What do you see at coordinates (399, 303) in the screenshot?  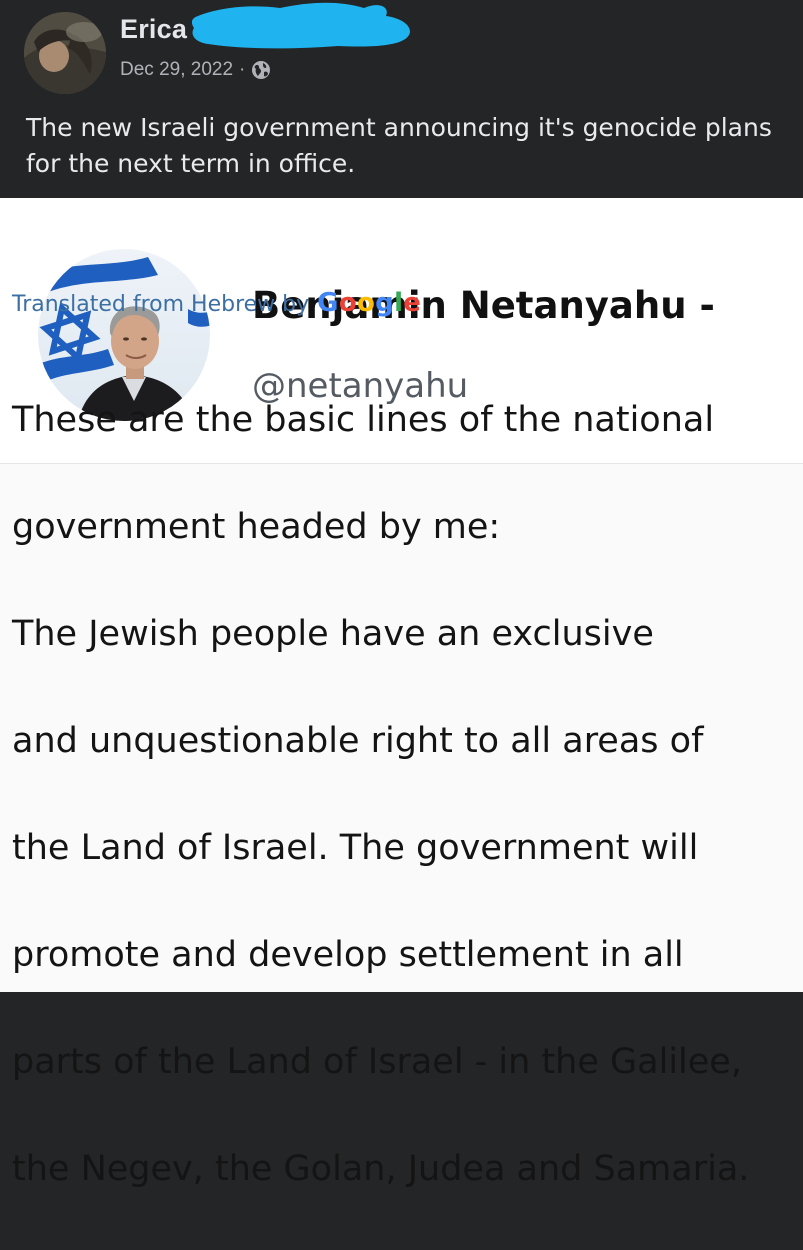 I see `google-logo-letter: l` at bounding box center [399, 303].